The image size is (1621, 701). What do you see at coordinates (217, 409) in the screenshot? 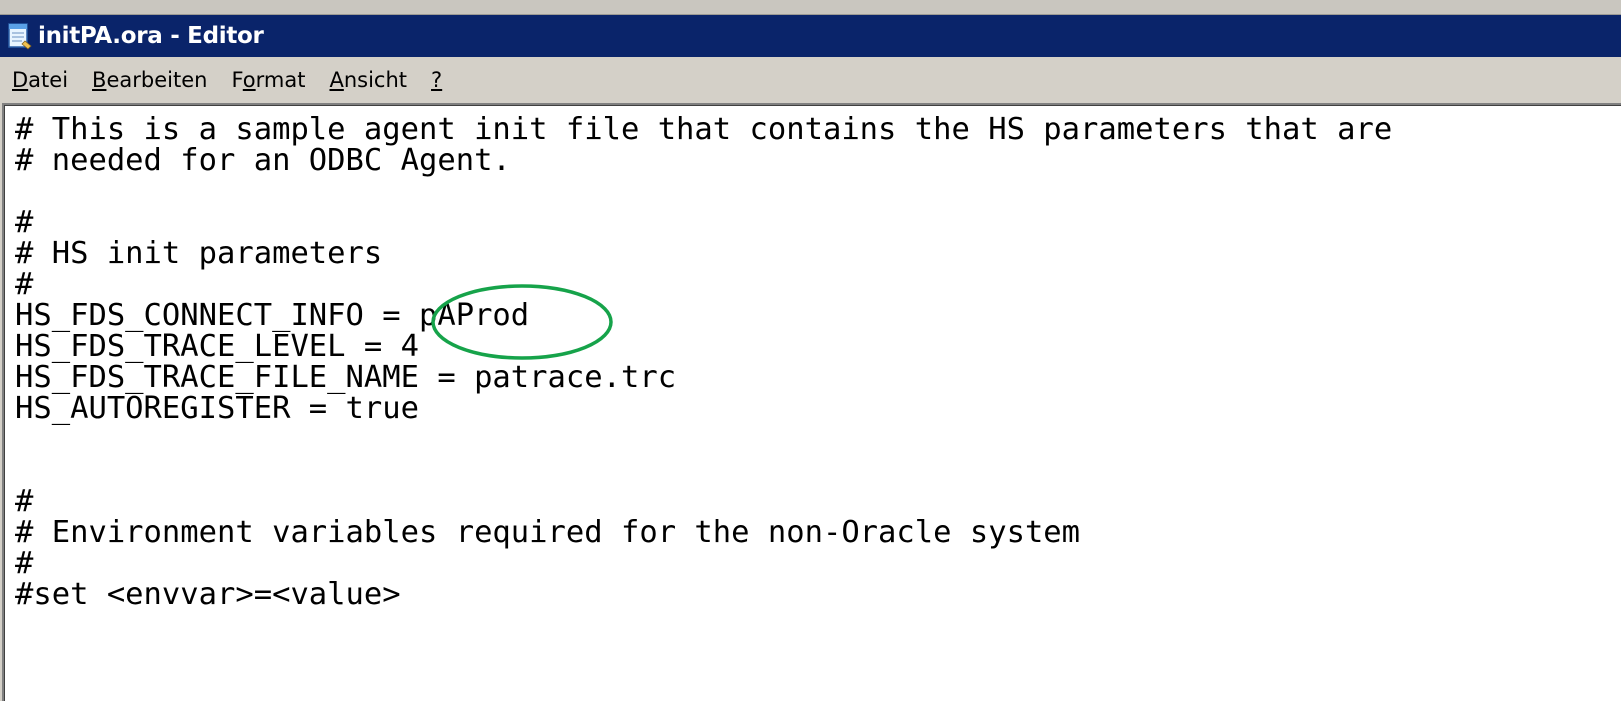
I see `text-line: HS_AUTOREGISTER = true` at bounding box center [217, 409].